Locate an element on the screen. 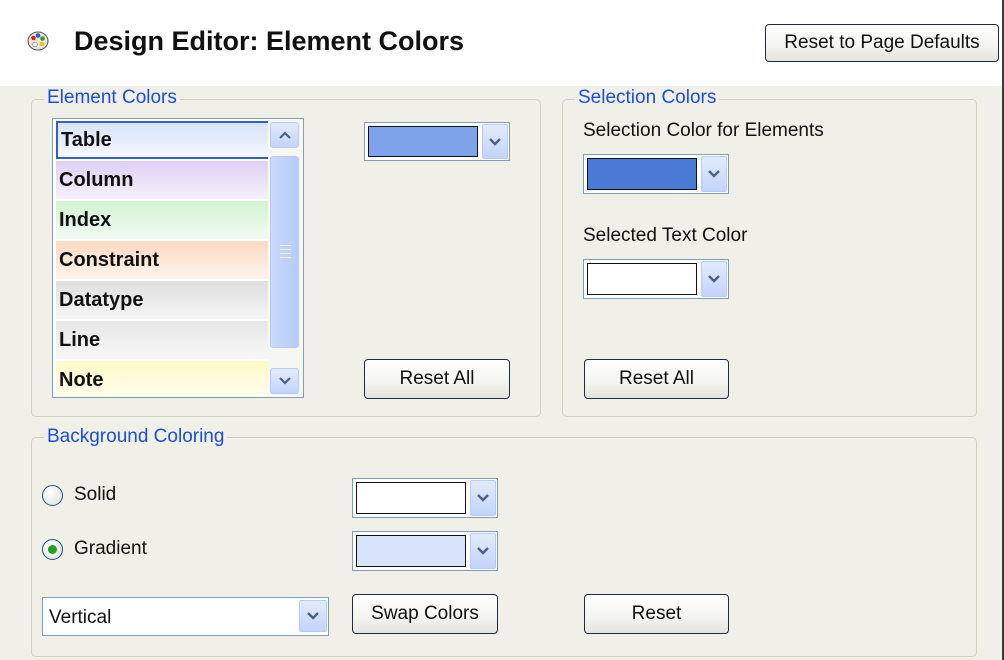 The width and height of the screenshot is (1004, 660). palette-icon is located at coordinates (38, 41).